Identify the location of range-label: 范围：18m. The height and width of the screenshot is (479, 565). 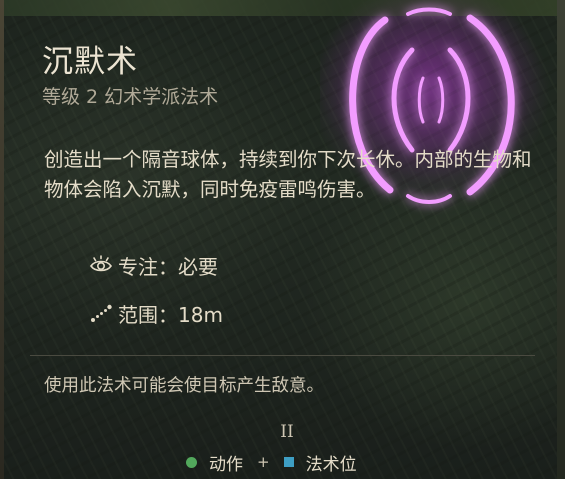
(170, 314).